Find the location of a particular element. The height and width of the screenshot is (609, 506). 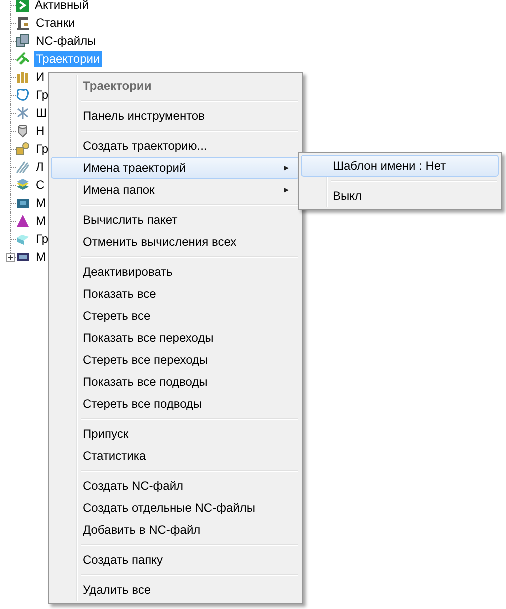

menu-item: Отменить вычисления всех is located at coordinates (175, 242).